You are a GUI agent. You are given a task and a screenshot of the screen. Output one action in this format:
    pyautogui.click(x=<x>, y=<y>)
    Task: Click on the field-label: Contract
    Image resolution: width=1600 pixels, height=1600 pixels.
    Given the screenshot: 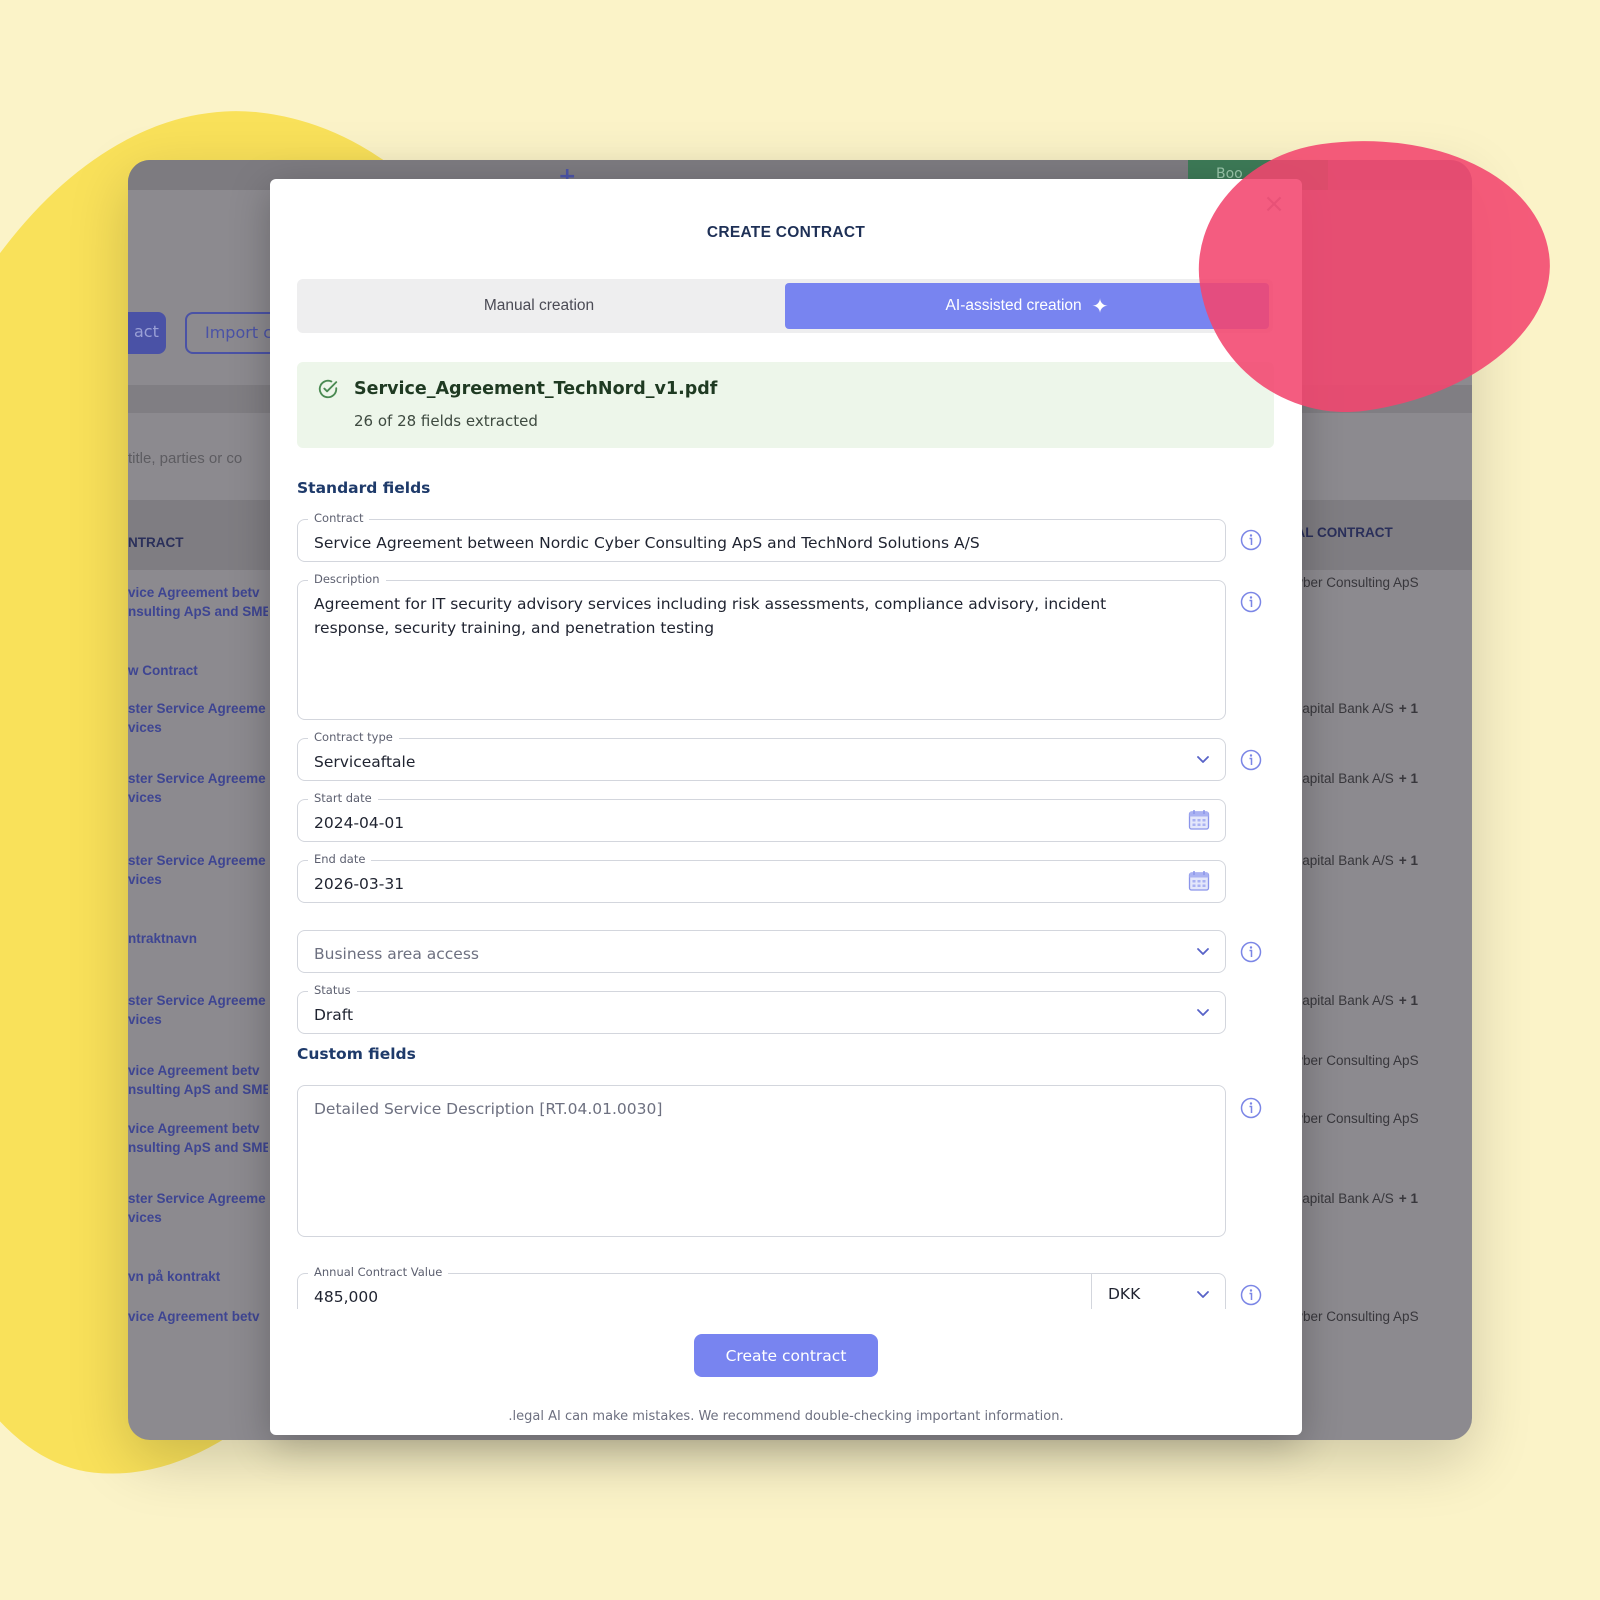 What is the action you would take?
    pyautogui.click(x=339, y=518)
    